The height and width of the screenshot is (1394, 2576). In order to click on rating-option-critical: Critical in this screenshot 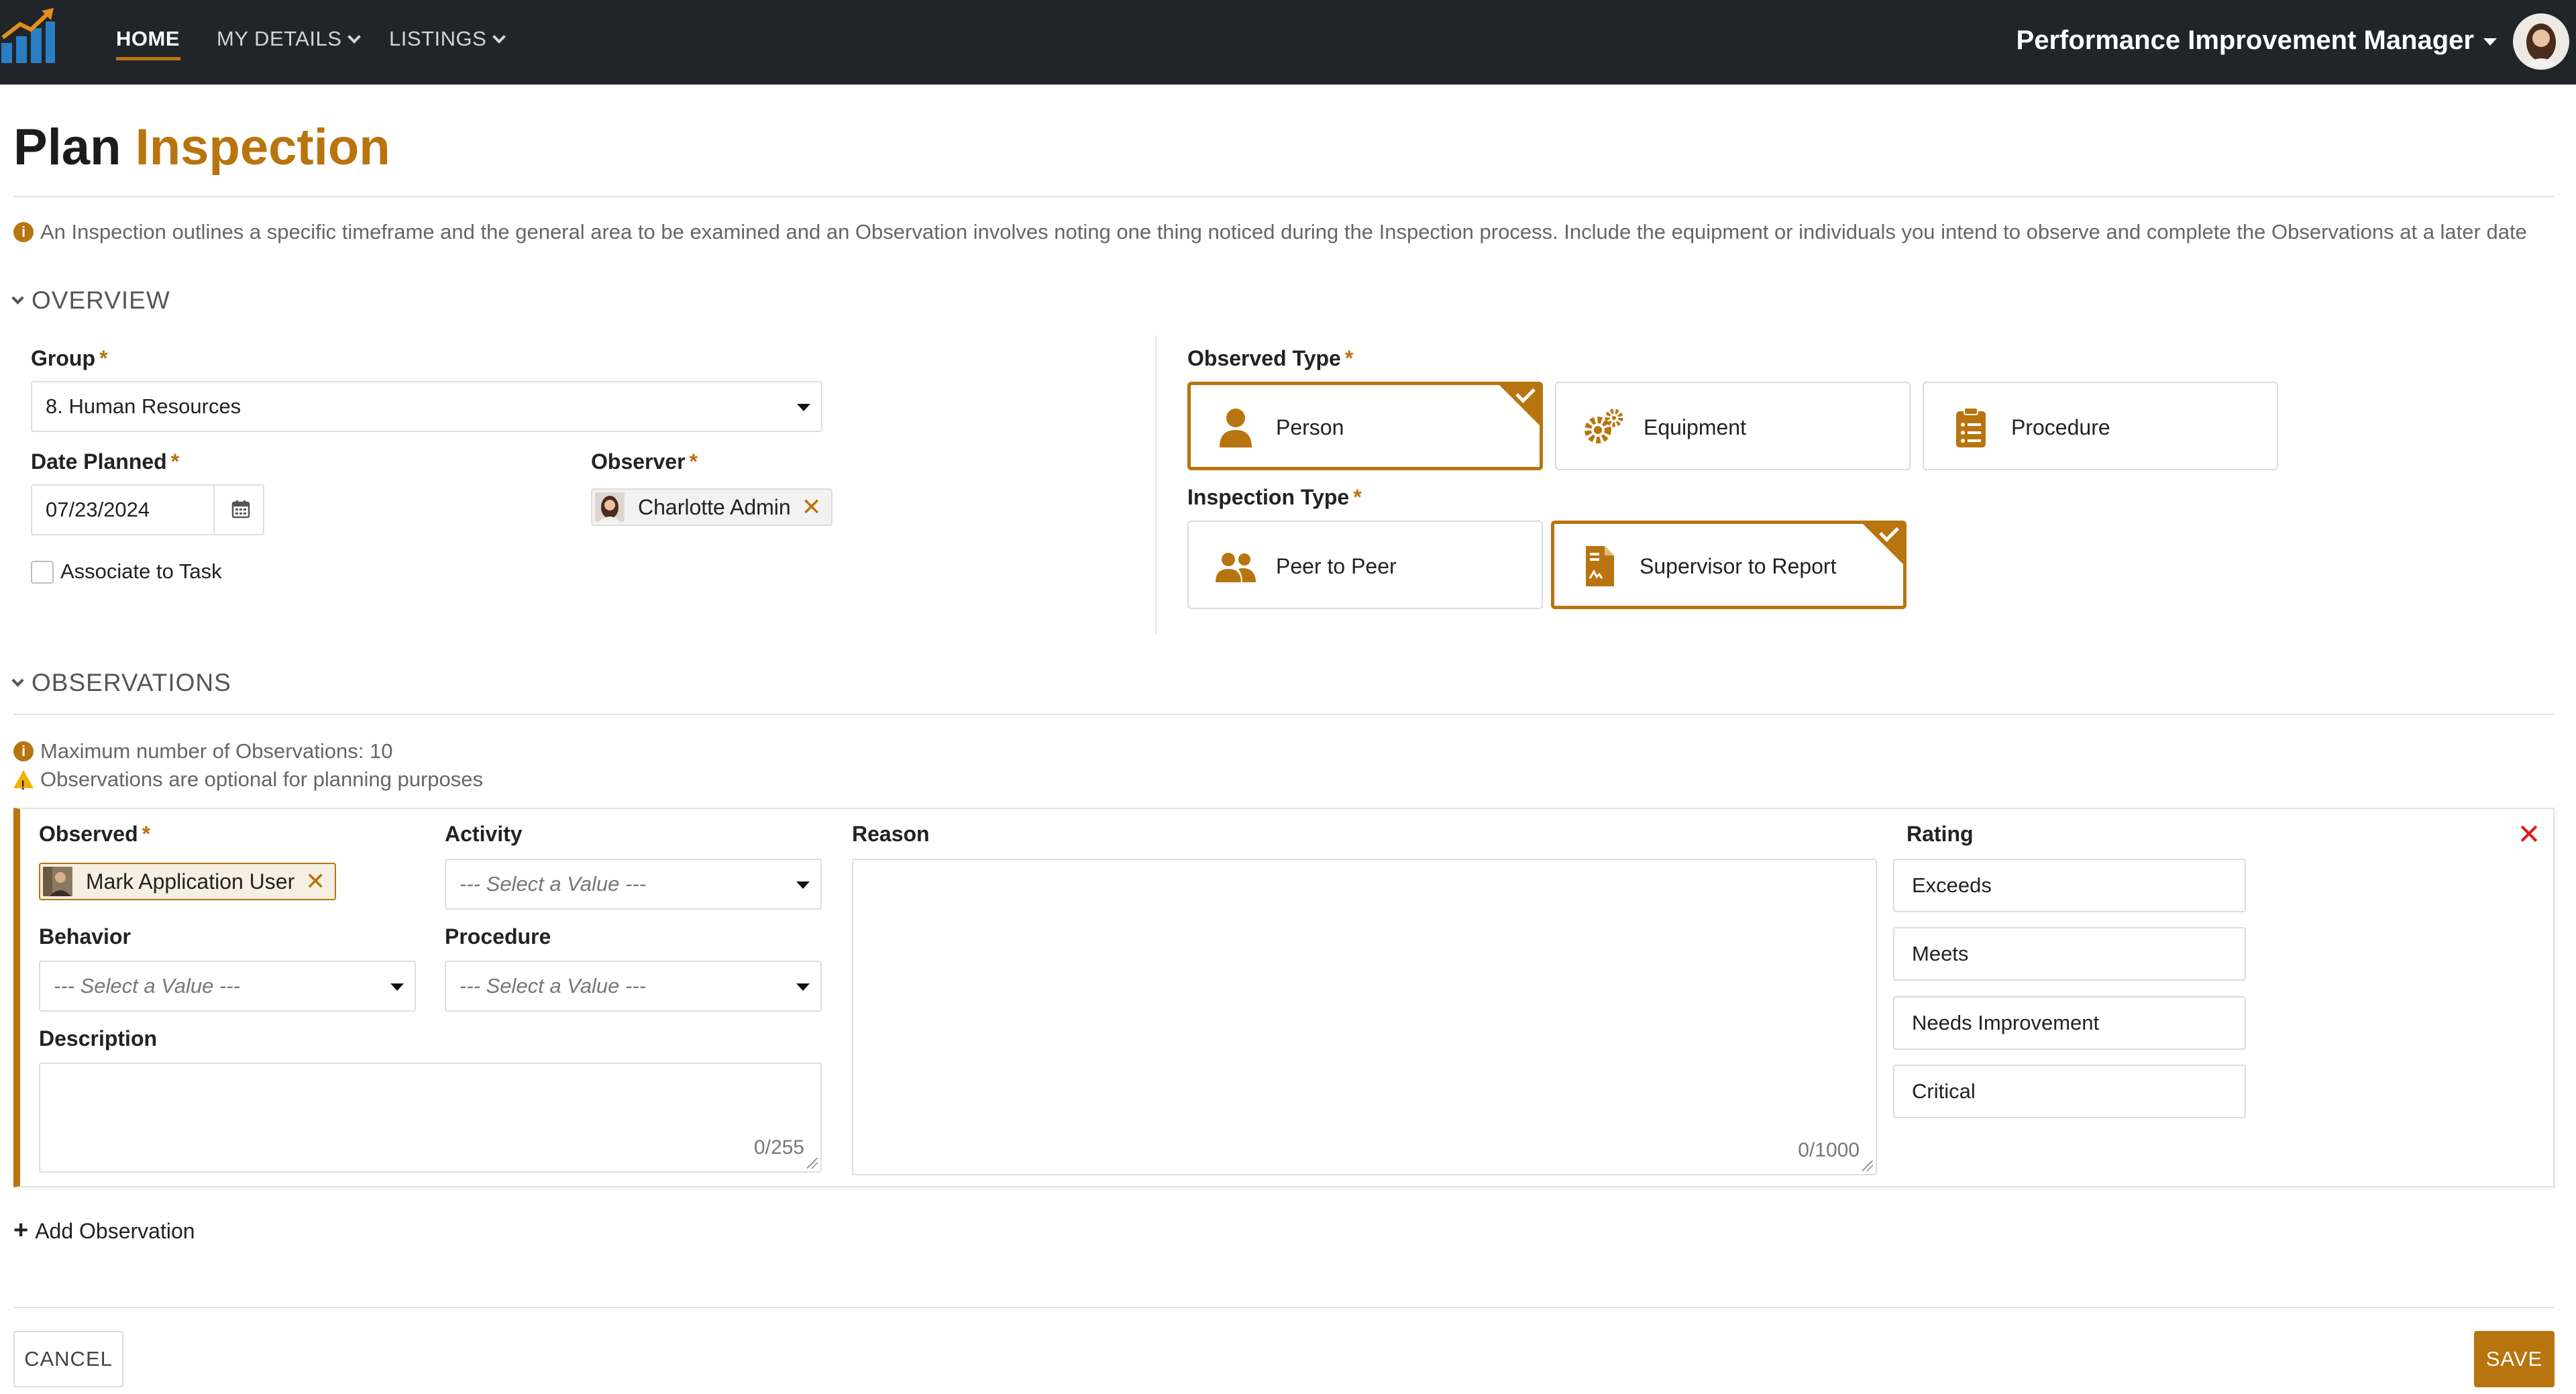, I will do `click(2069, 1091)`.